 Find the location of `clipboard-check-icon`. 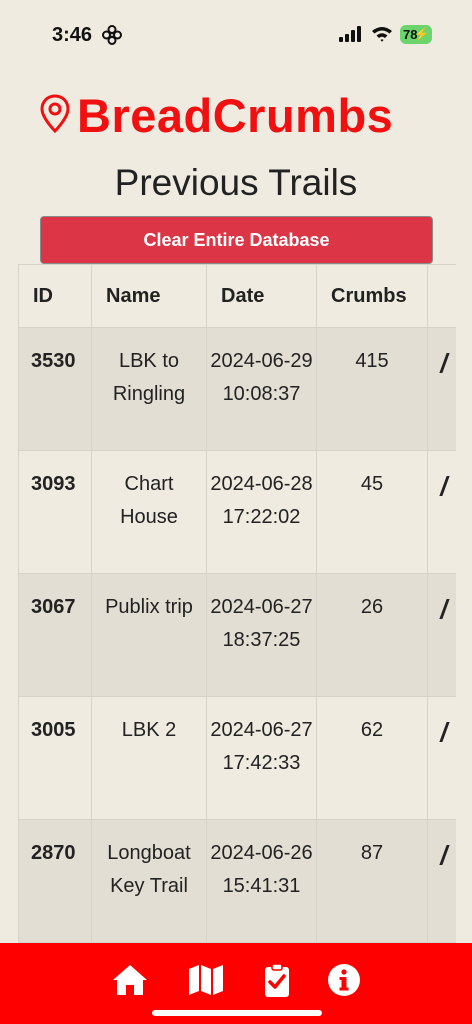

clipboard-check-icon is located at coordinates (277, 980).